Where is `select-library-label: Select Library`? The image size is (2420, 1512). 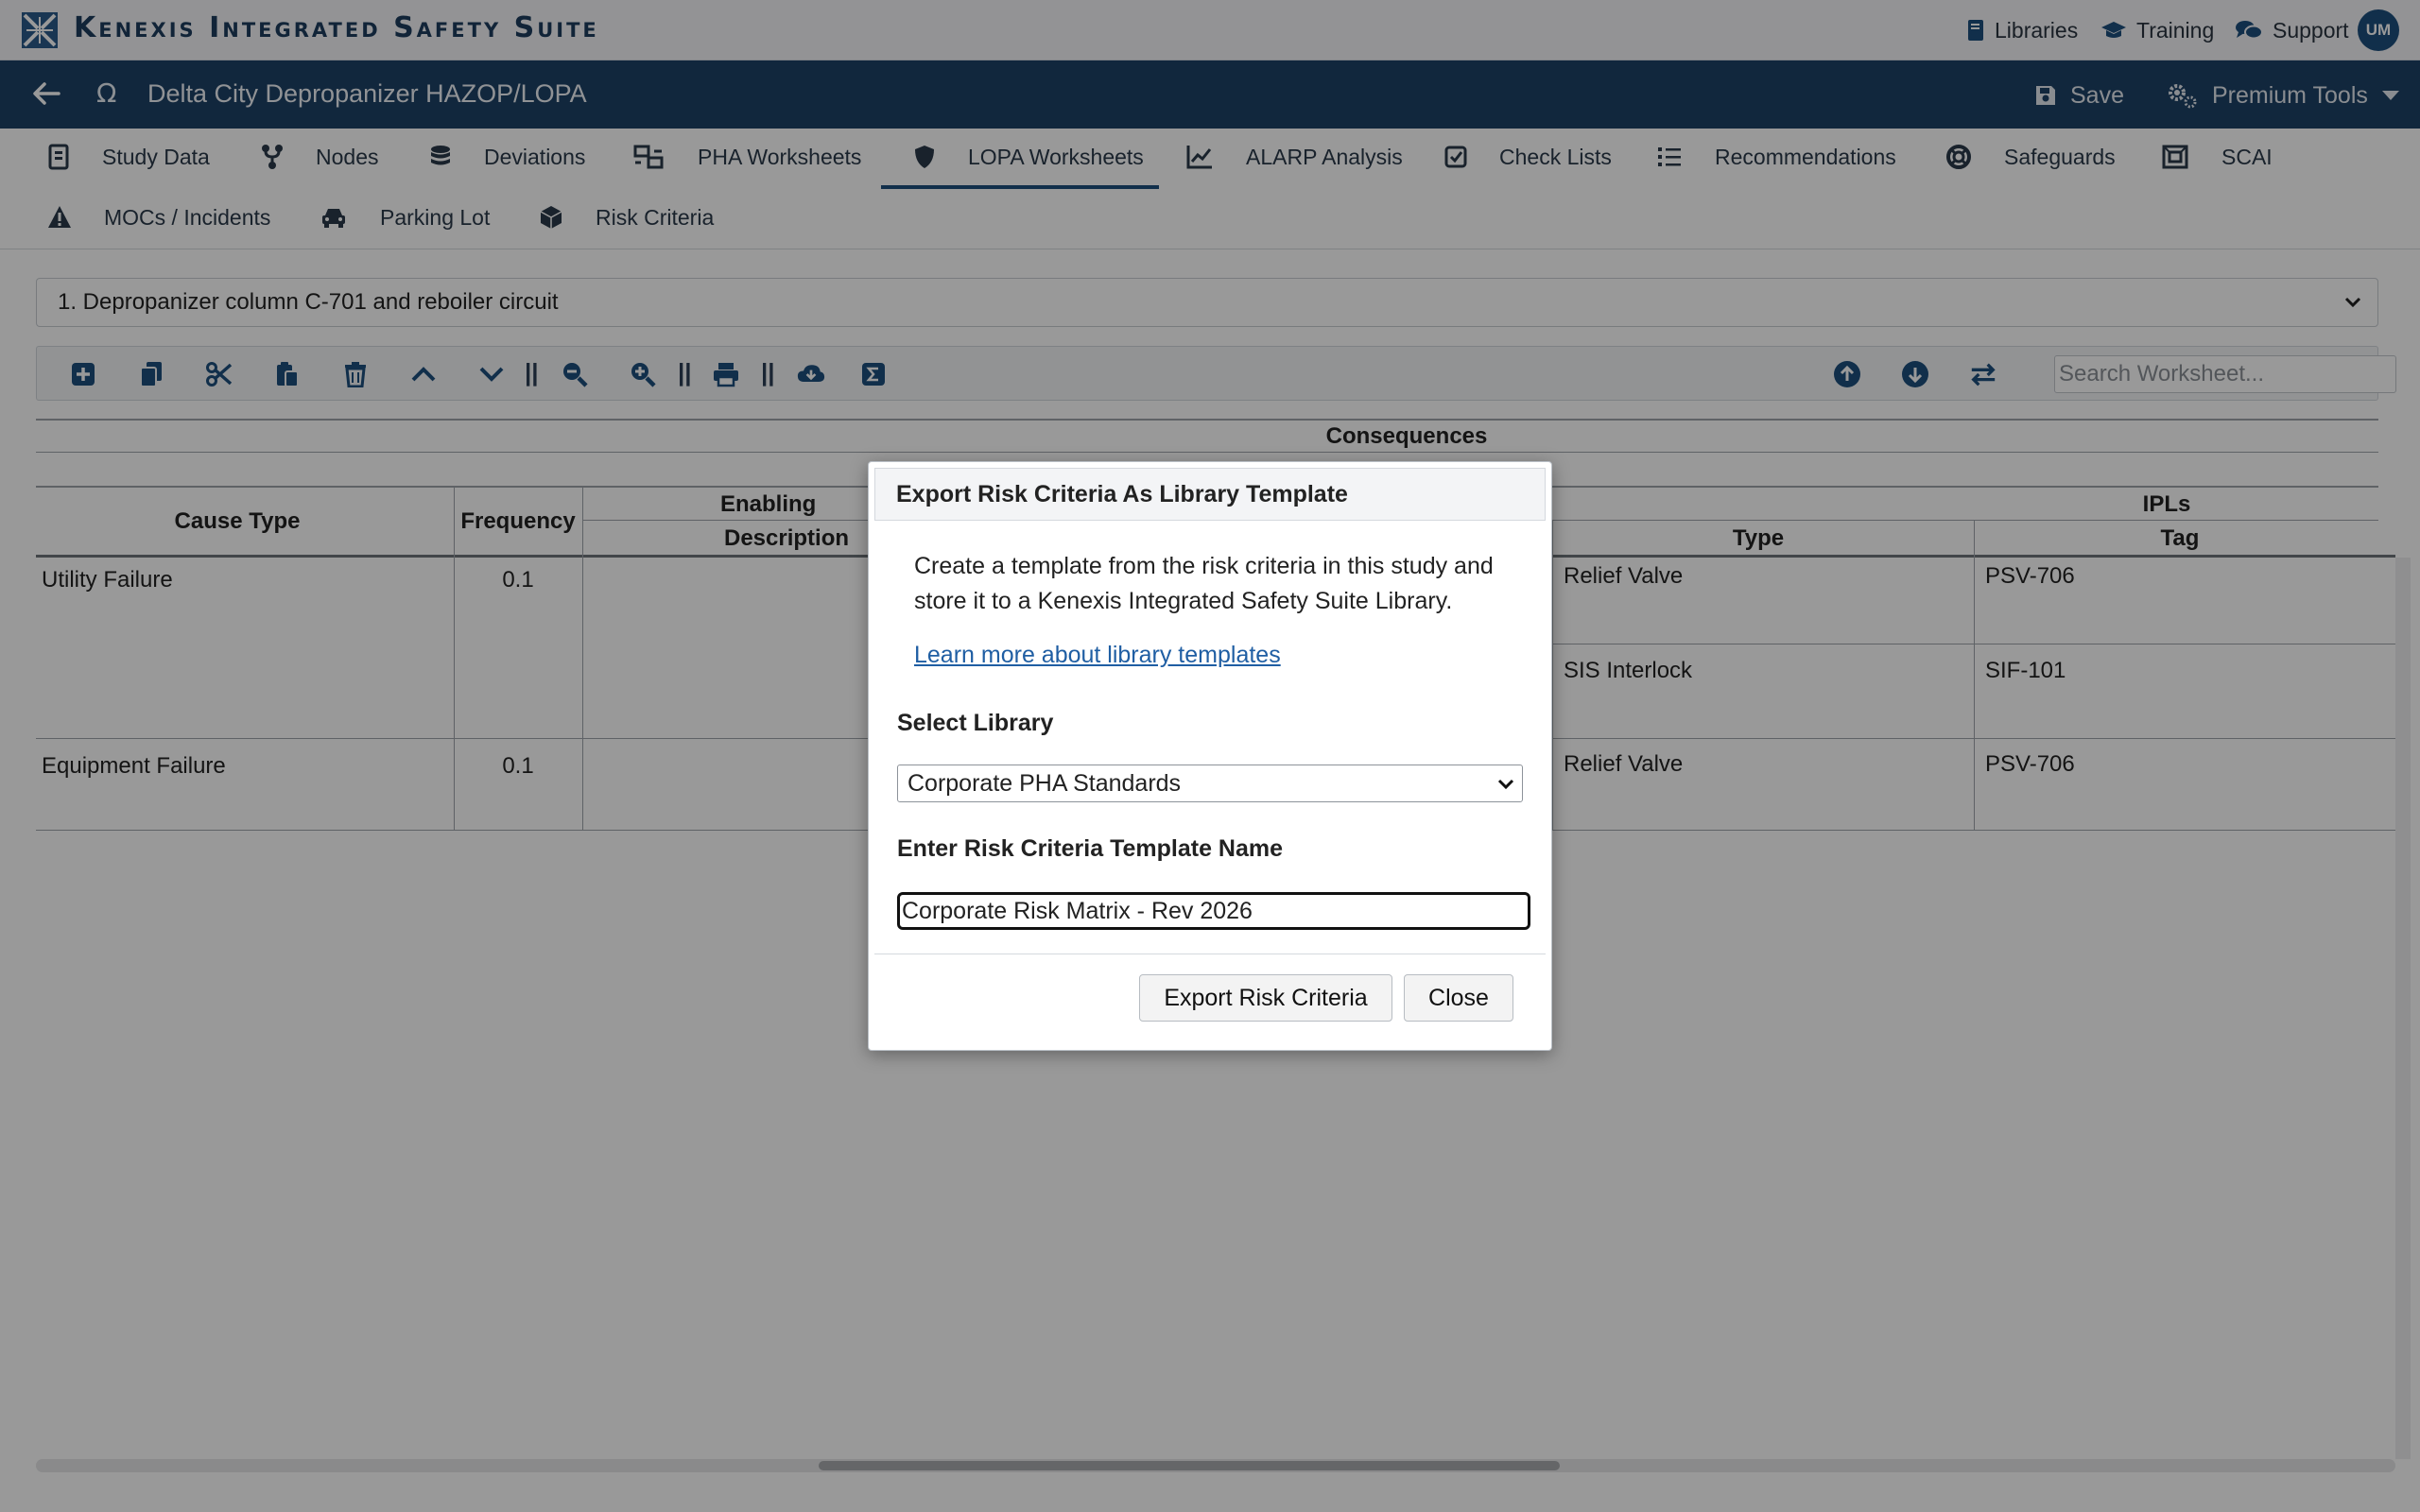 select-library-label: Select Library is located at coordinates (976, 723).